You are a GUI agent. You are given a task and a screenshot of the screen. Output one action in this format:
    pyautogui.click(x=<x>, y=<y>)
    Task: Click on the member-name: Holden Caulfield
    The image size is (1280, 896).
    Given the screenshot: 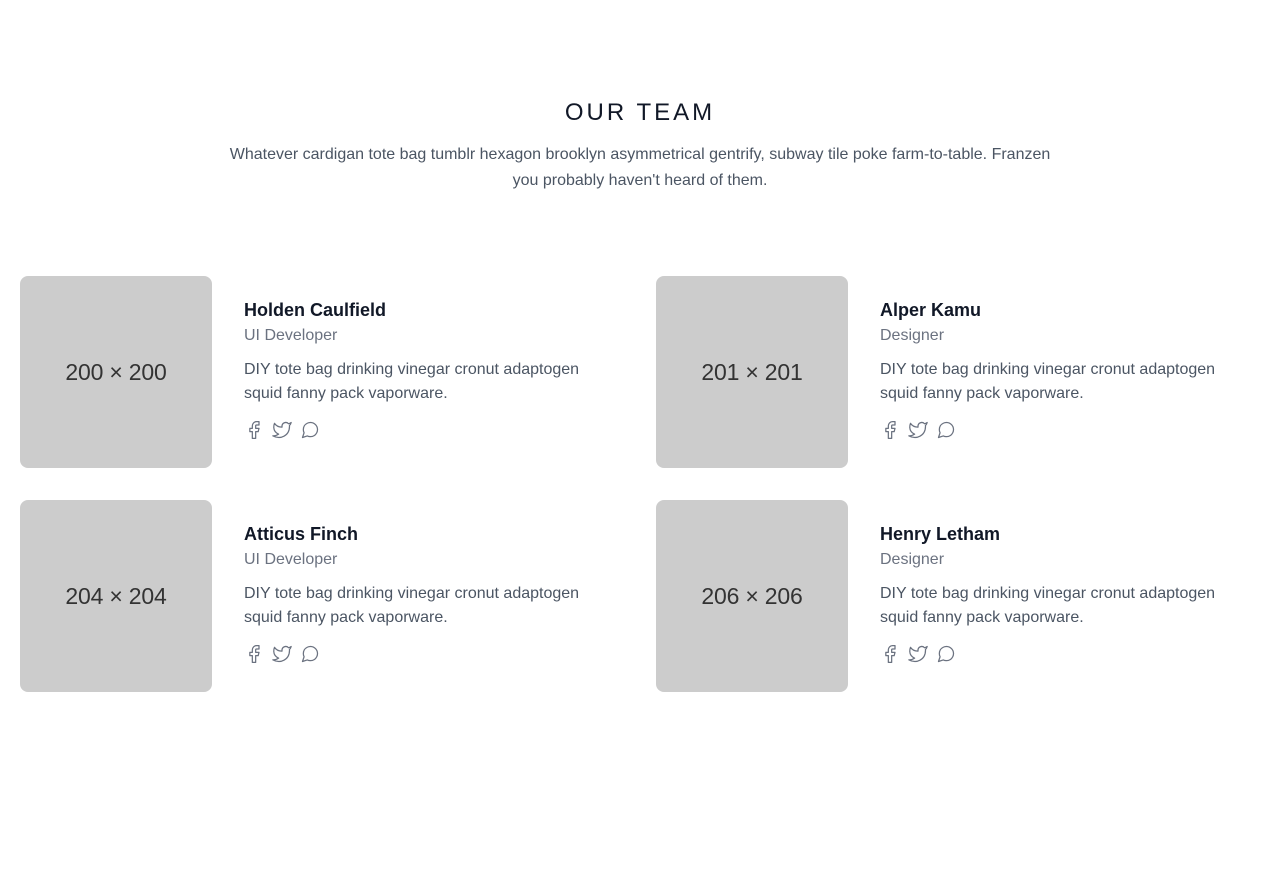 What is the action you would take?
    pyautogui.click(x=315, y=310)
    